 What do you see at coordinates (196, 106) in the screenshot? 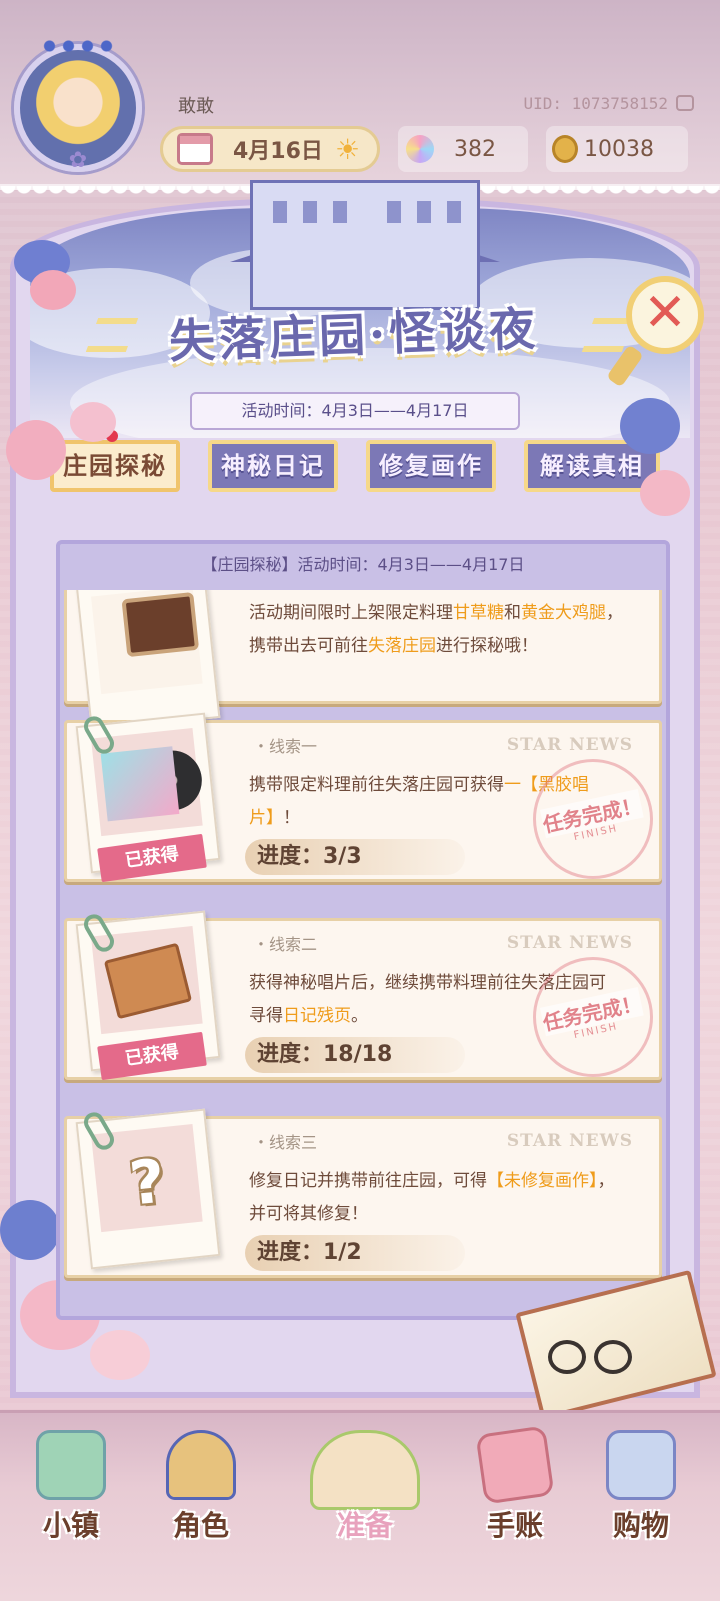
I see `player-name: 敢敢` at bounding box center [196, 106].